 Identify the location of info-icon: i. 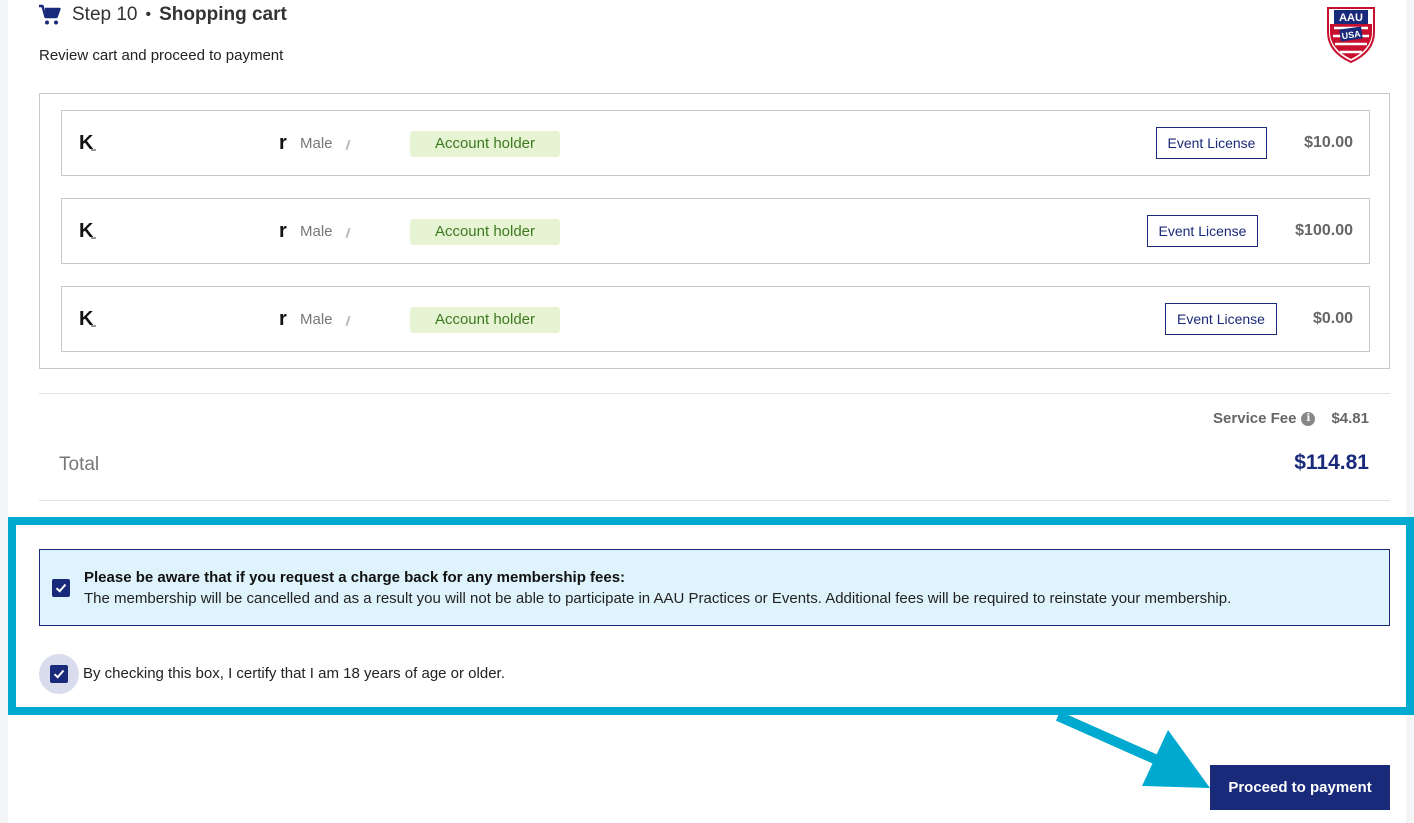
(1308, 418).